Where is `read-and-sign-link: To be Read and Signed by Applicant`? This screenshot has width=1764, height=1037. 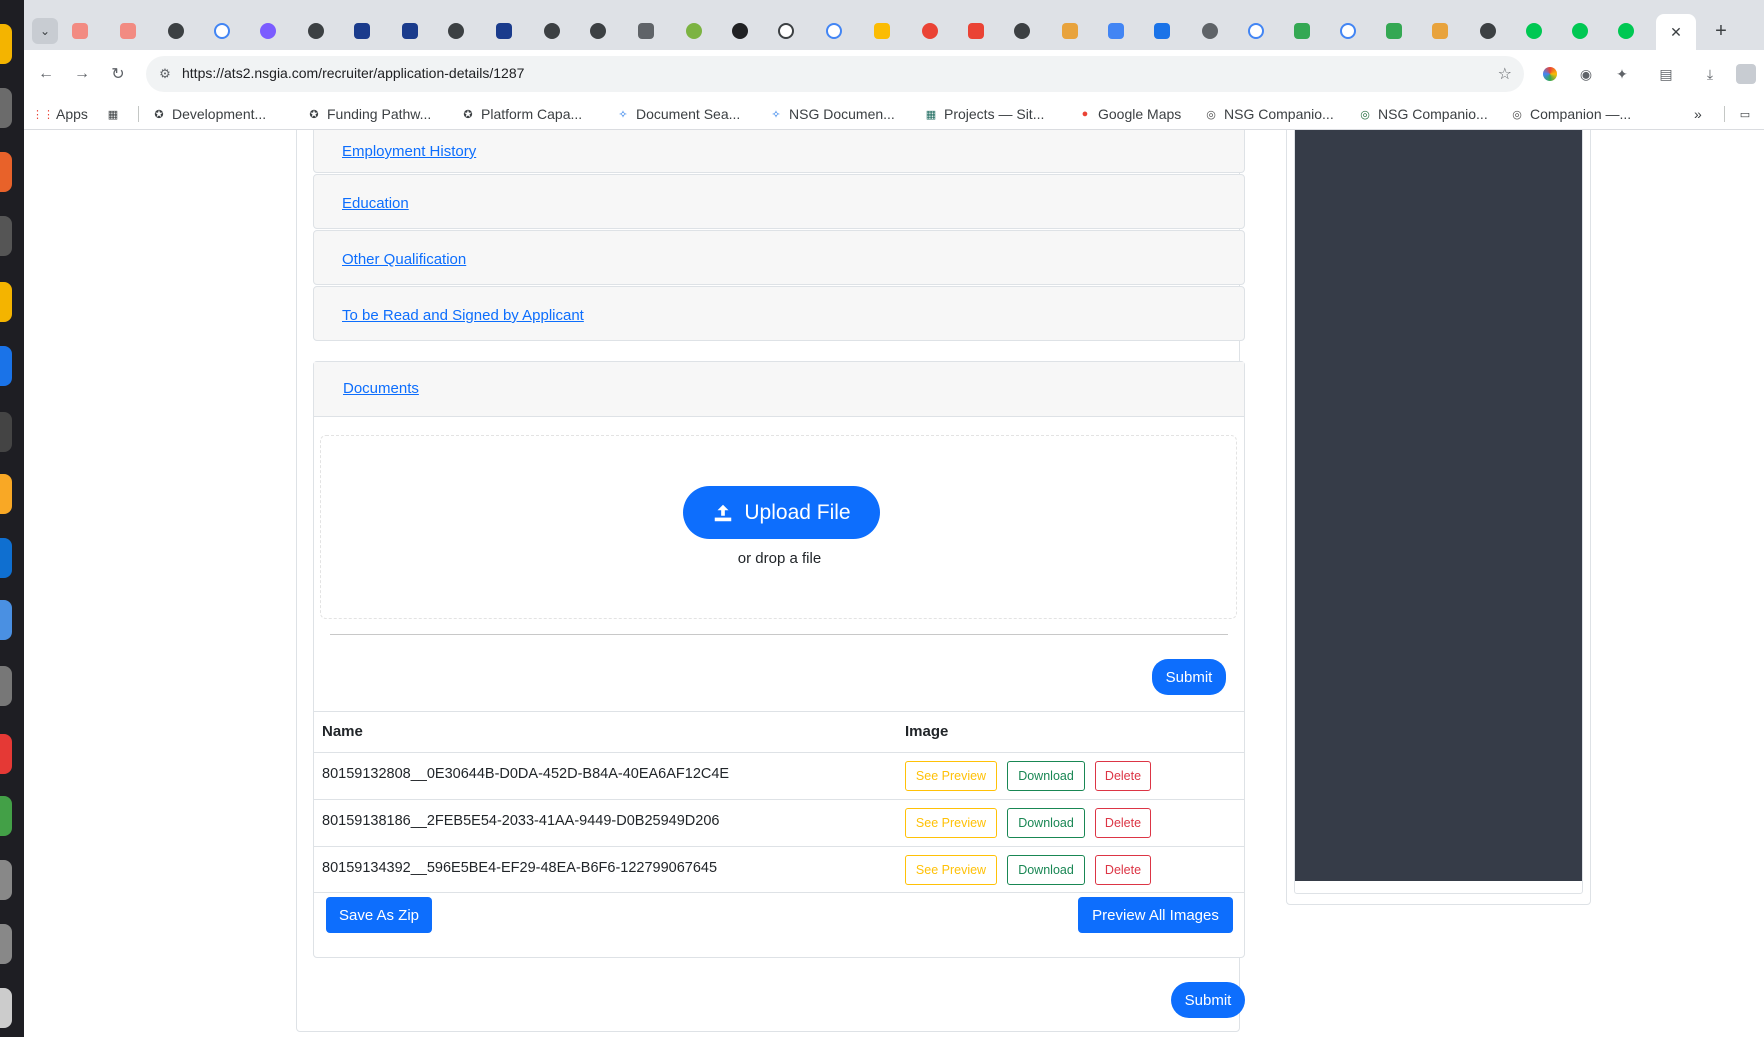
read-and-sign-link: To be Read and Signed by Applicant is located at coordinates (463, 315).